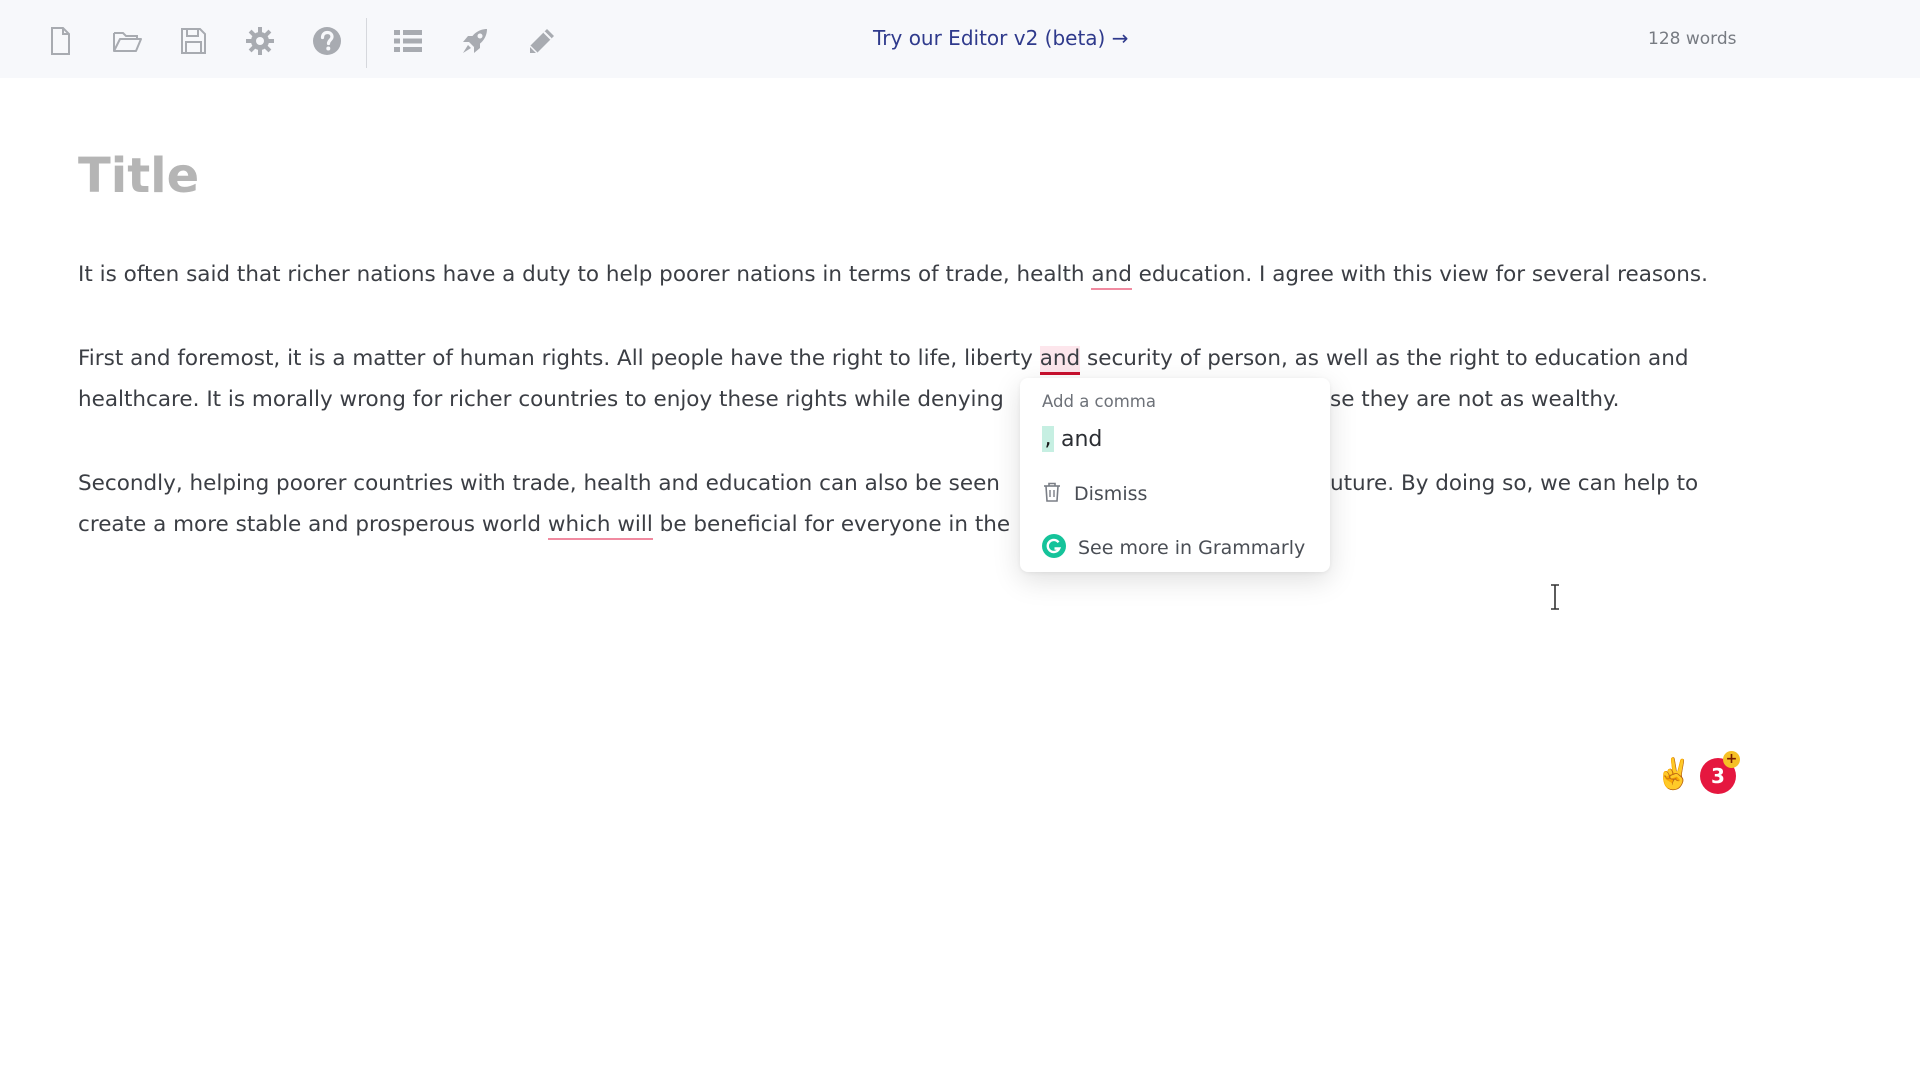  I want to click on dismiss-button: Dismiss, so click(1094, 494).